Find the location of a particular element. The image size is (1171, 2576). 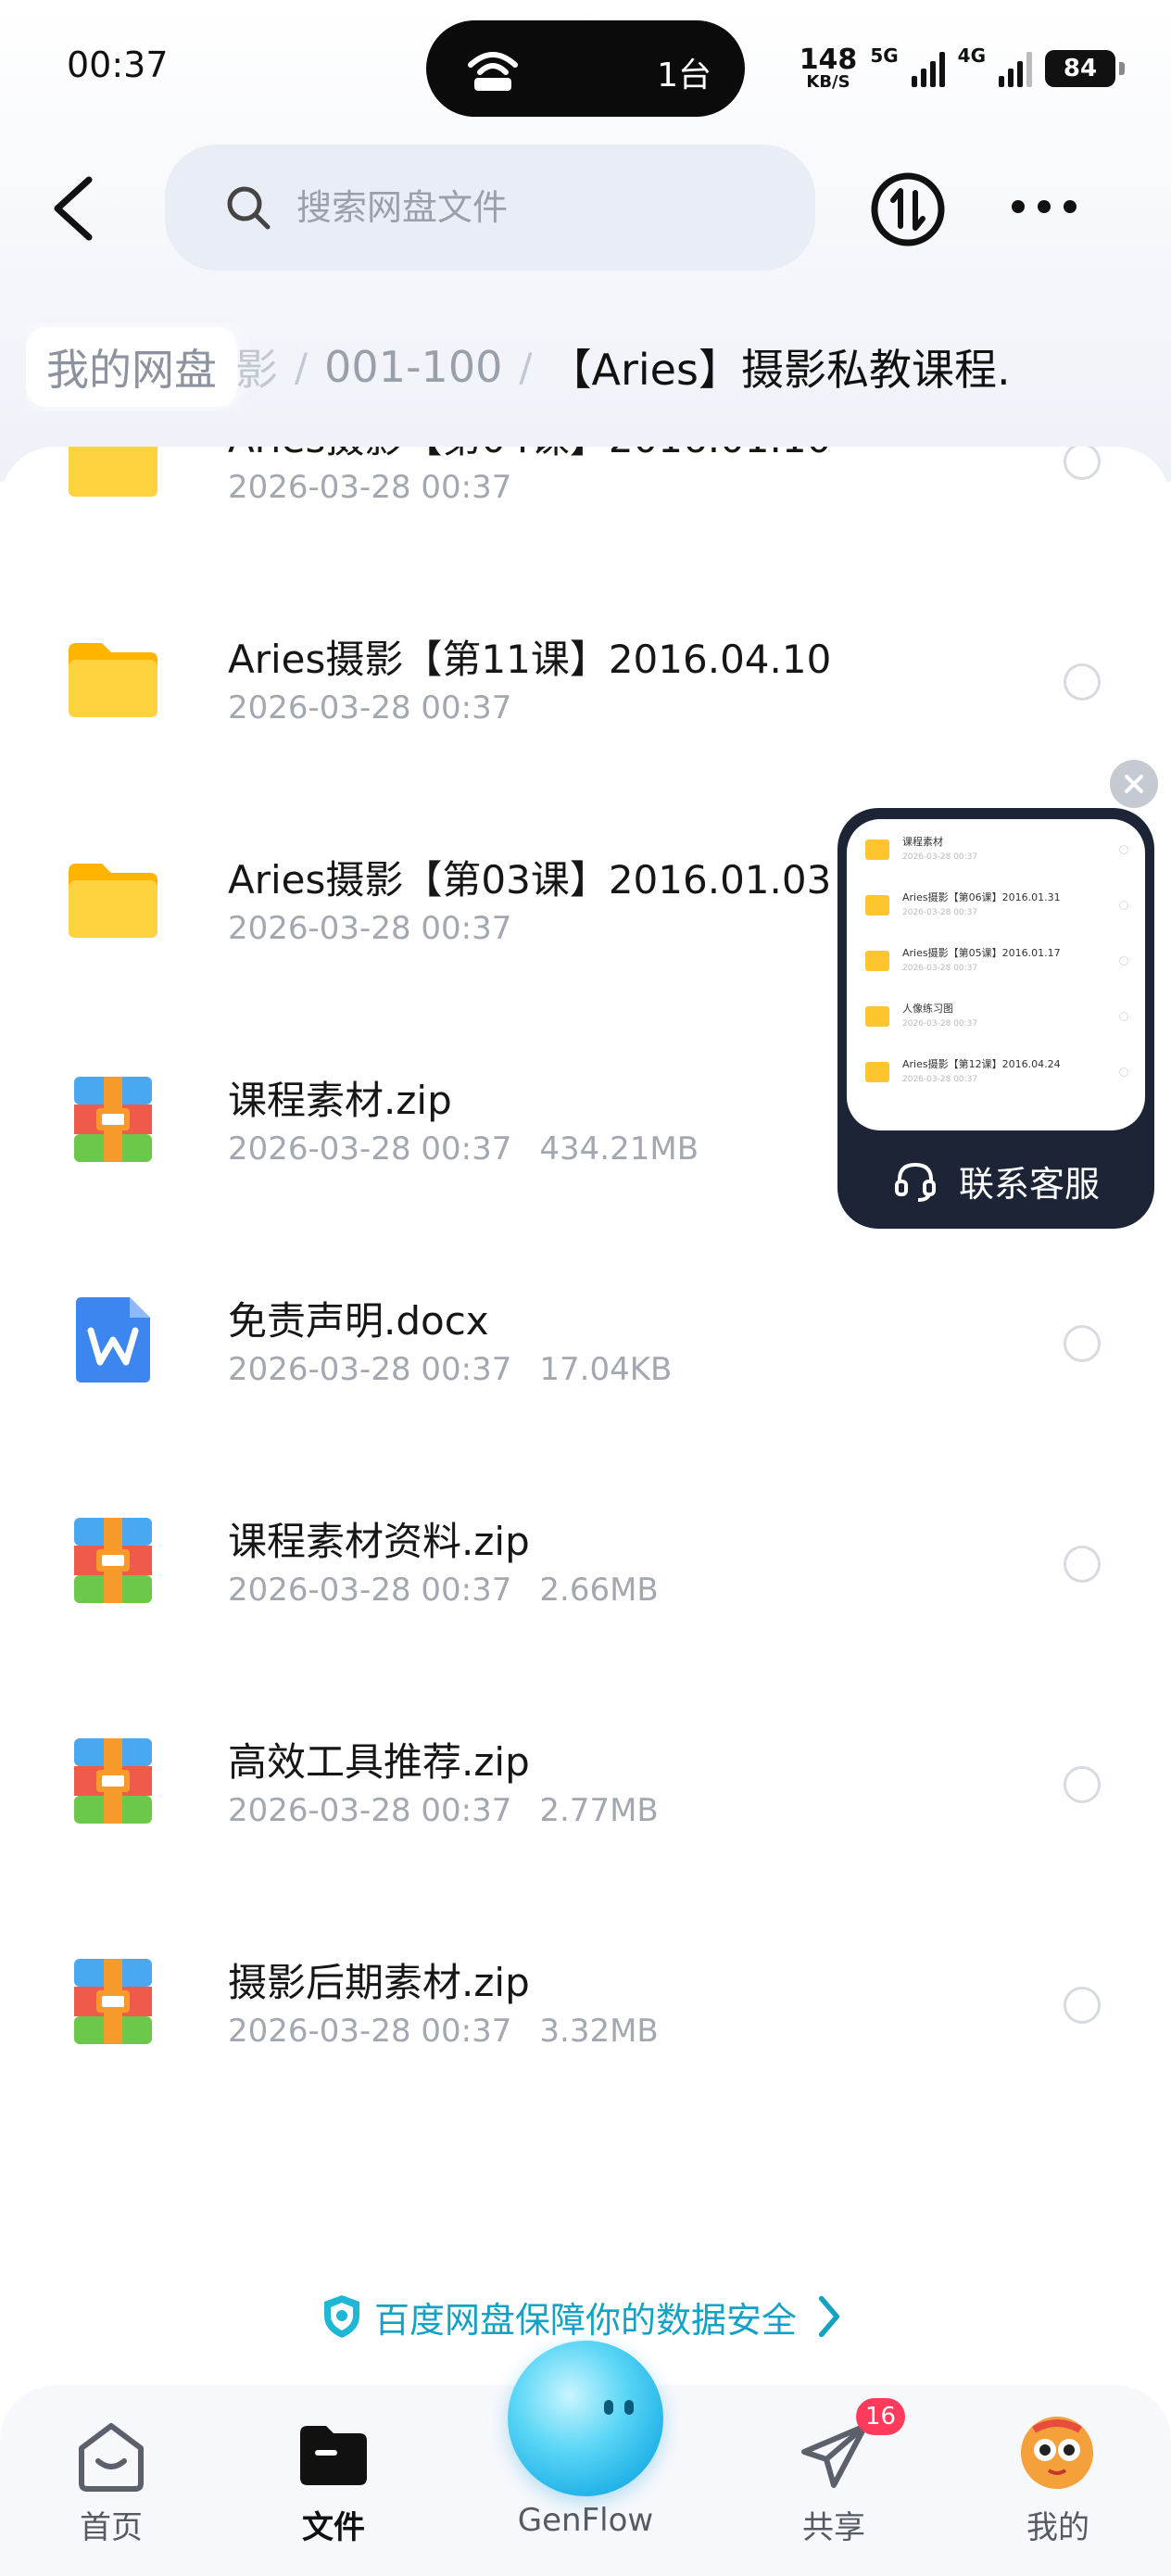

network-speed: 148 KB/S is located at coordinates (829, 68).